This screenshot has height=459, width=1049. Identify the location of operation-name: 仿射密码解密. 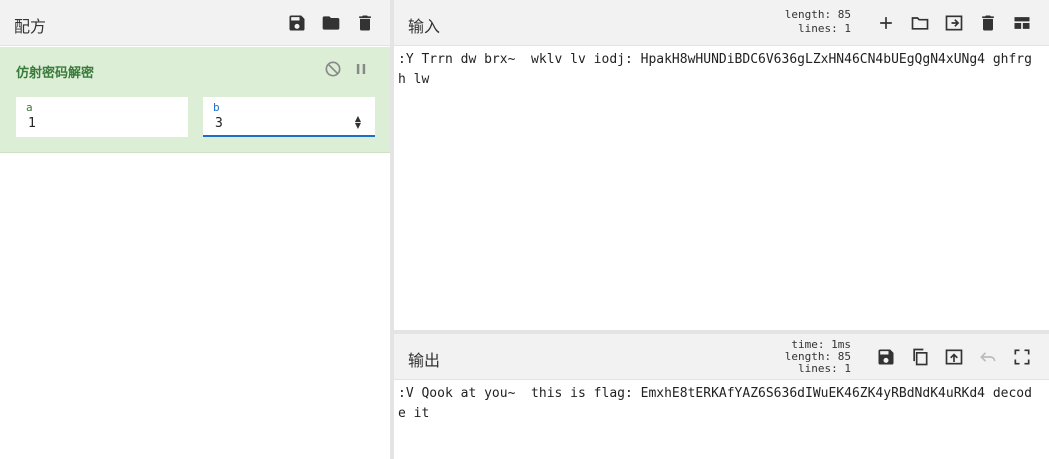
(55, 73).